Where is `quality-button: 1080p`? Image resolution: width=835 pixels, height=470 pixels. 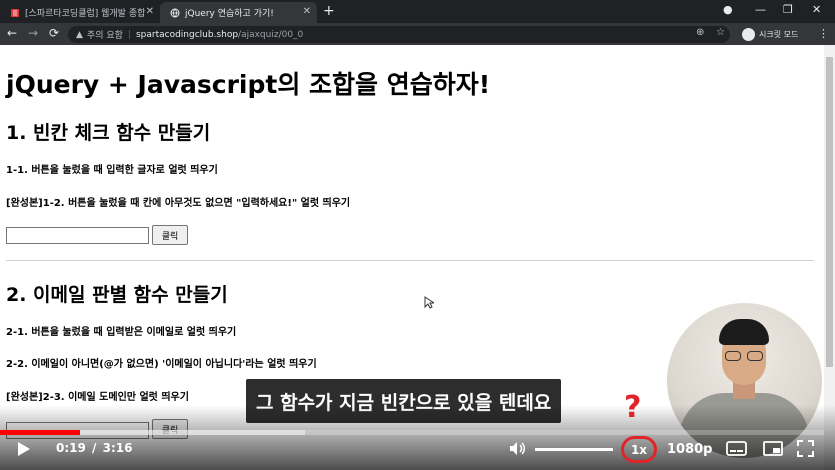 quality-button: 1080p is located at coordinates (690, 449).